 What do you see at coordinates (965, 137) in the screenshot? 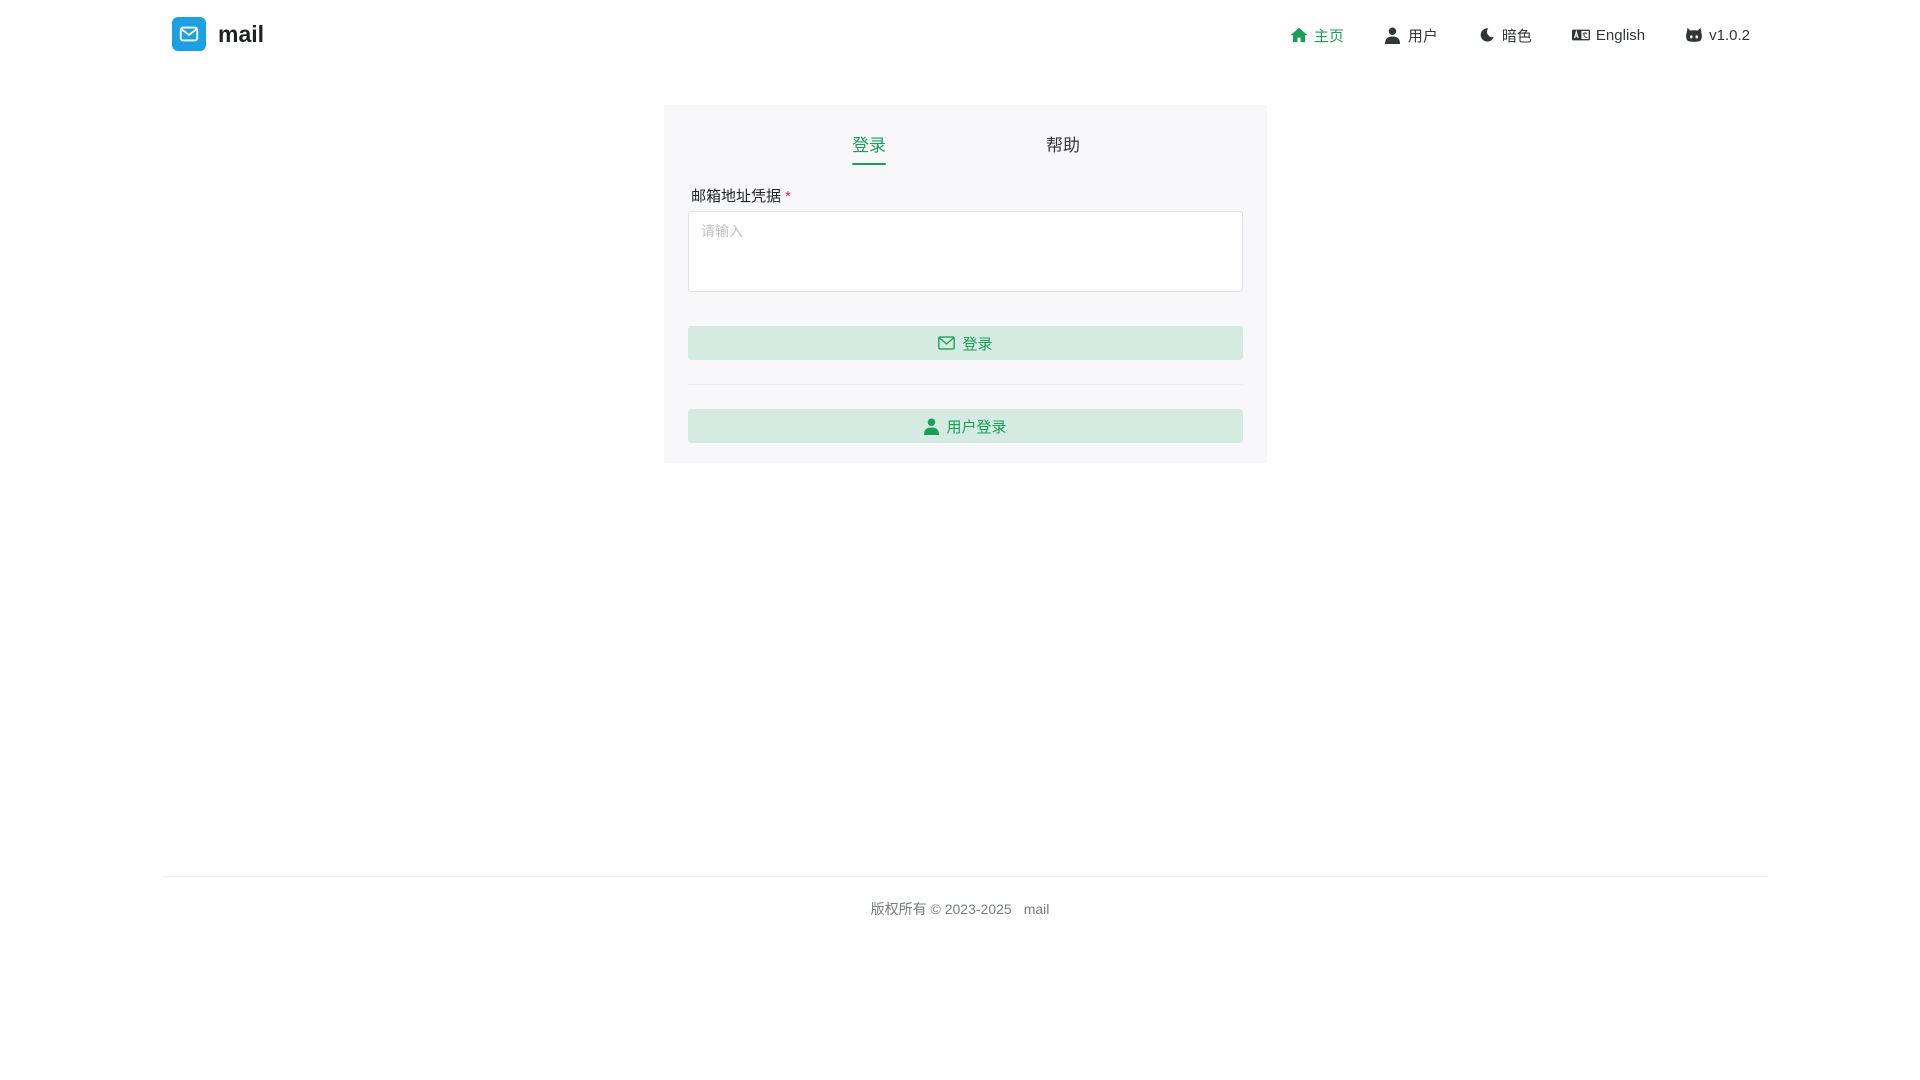
I see `tab-bar: 登录 帮助` at bounding box center [965, 137].